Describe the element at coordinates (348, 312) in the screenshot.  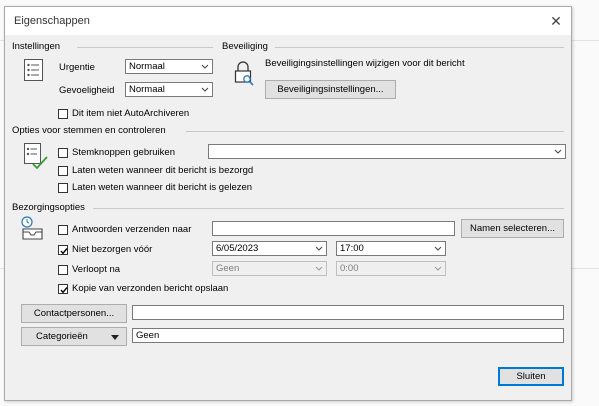
I see `contacts-input` at that location.